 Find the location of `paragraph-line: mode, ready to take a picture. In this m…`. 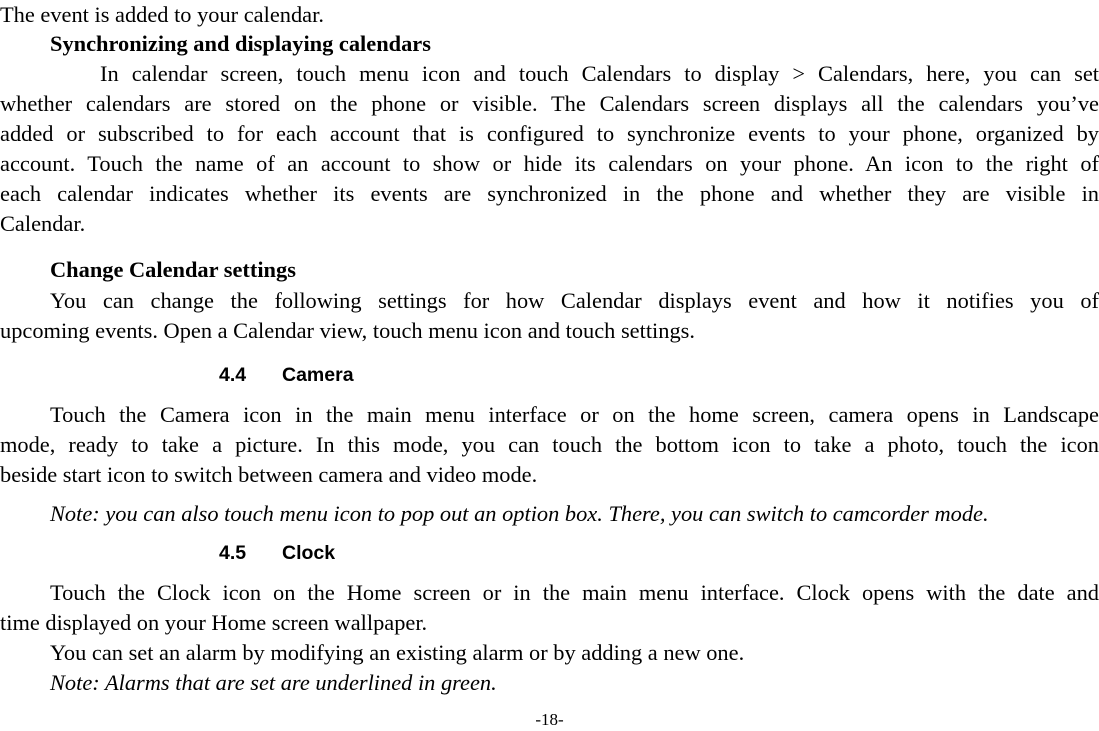

paragraph-line: mode, ready to take a picture. In this m… is located at coordinates (549, 444).